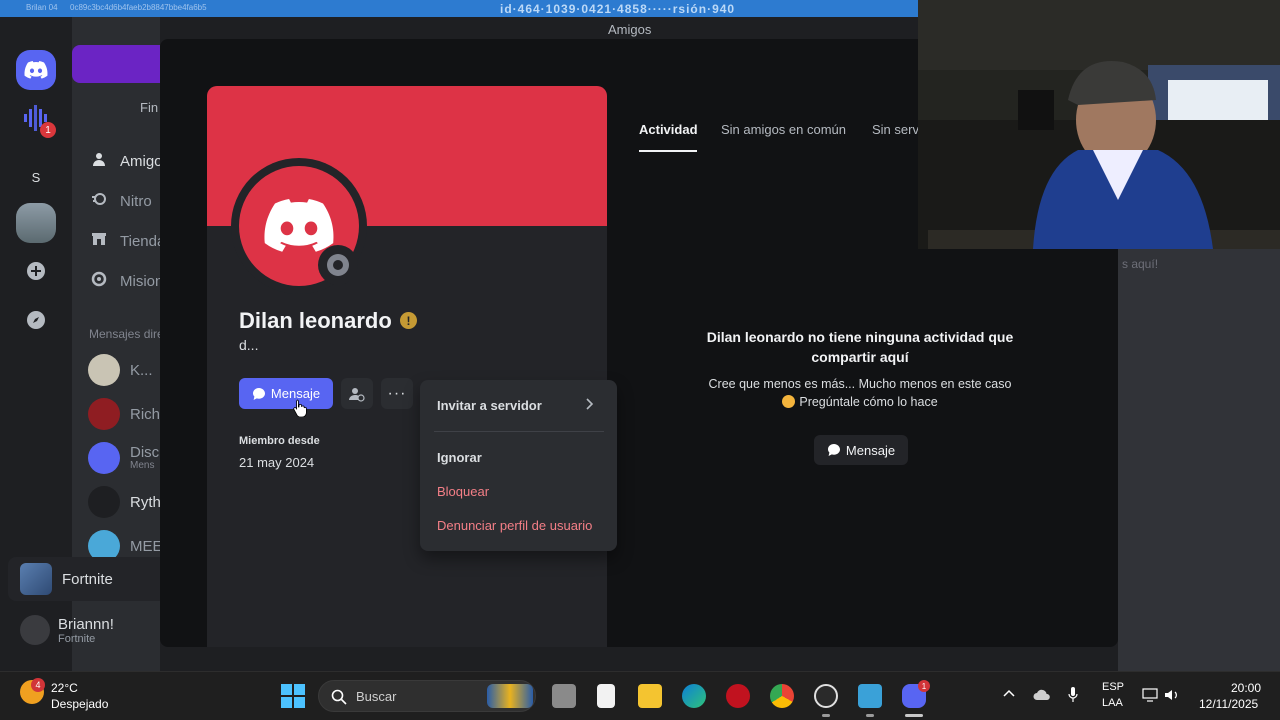 The image size is (1280, 720). Describe the element at coordinates (427, 696) in the screenshot. I see `taskbar-search-box: Buscar` at that location.